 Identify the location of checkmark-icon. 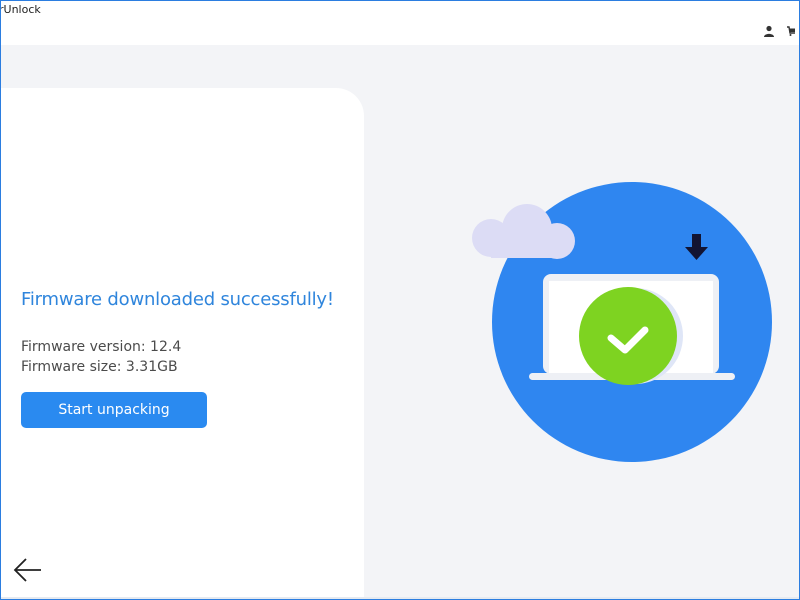
(628, 336).